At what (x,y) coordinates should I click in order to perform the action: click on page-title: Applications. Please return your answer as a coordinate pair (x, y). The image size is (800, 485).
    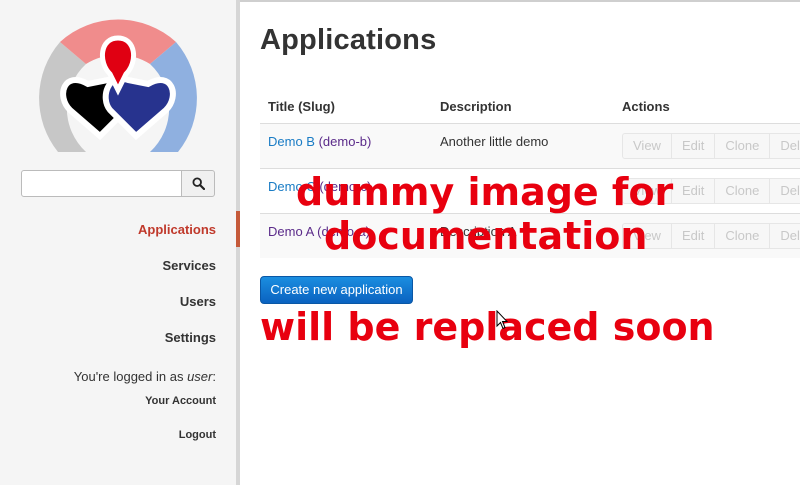
    Looking at the image, I should click on (348, 40).